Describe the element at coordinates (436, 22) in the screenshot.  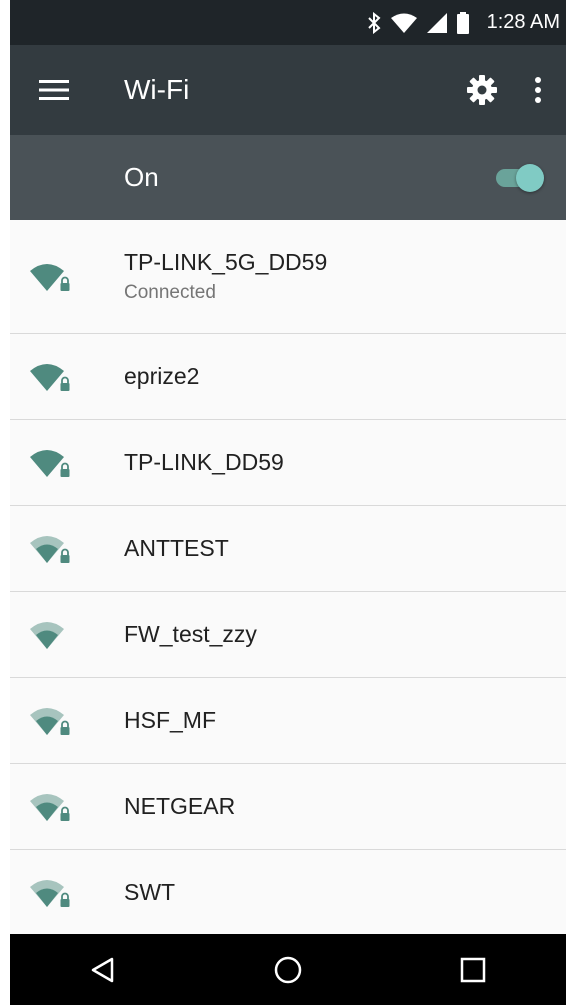
I see `cell-signal-icon` at that location.